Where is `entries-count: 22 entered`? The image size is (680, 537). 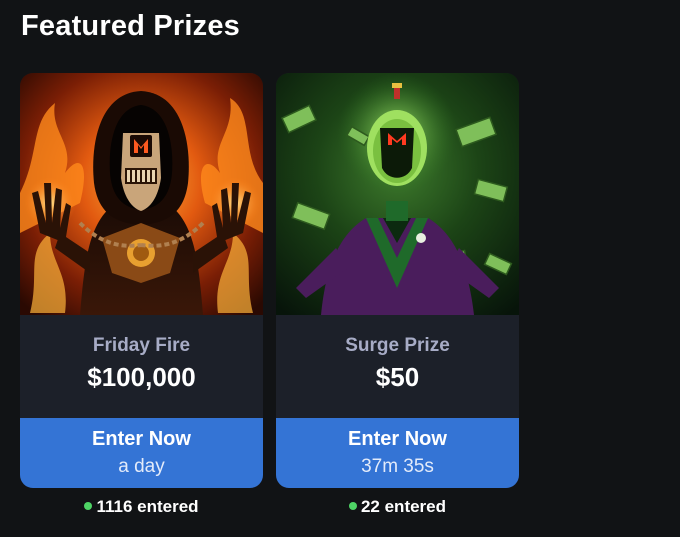
entries-count: 22 entered is located at coordinates (397, 507).